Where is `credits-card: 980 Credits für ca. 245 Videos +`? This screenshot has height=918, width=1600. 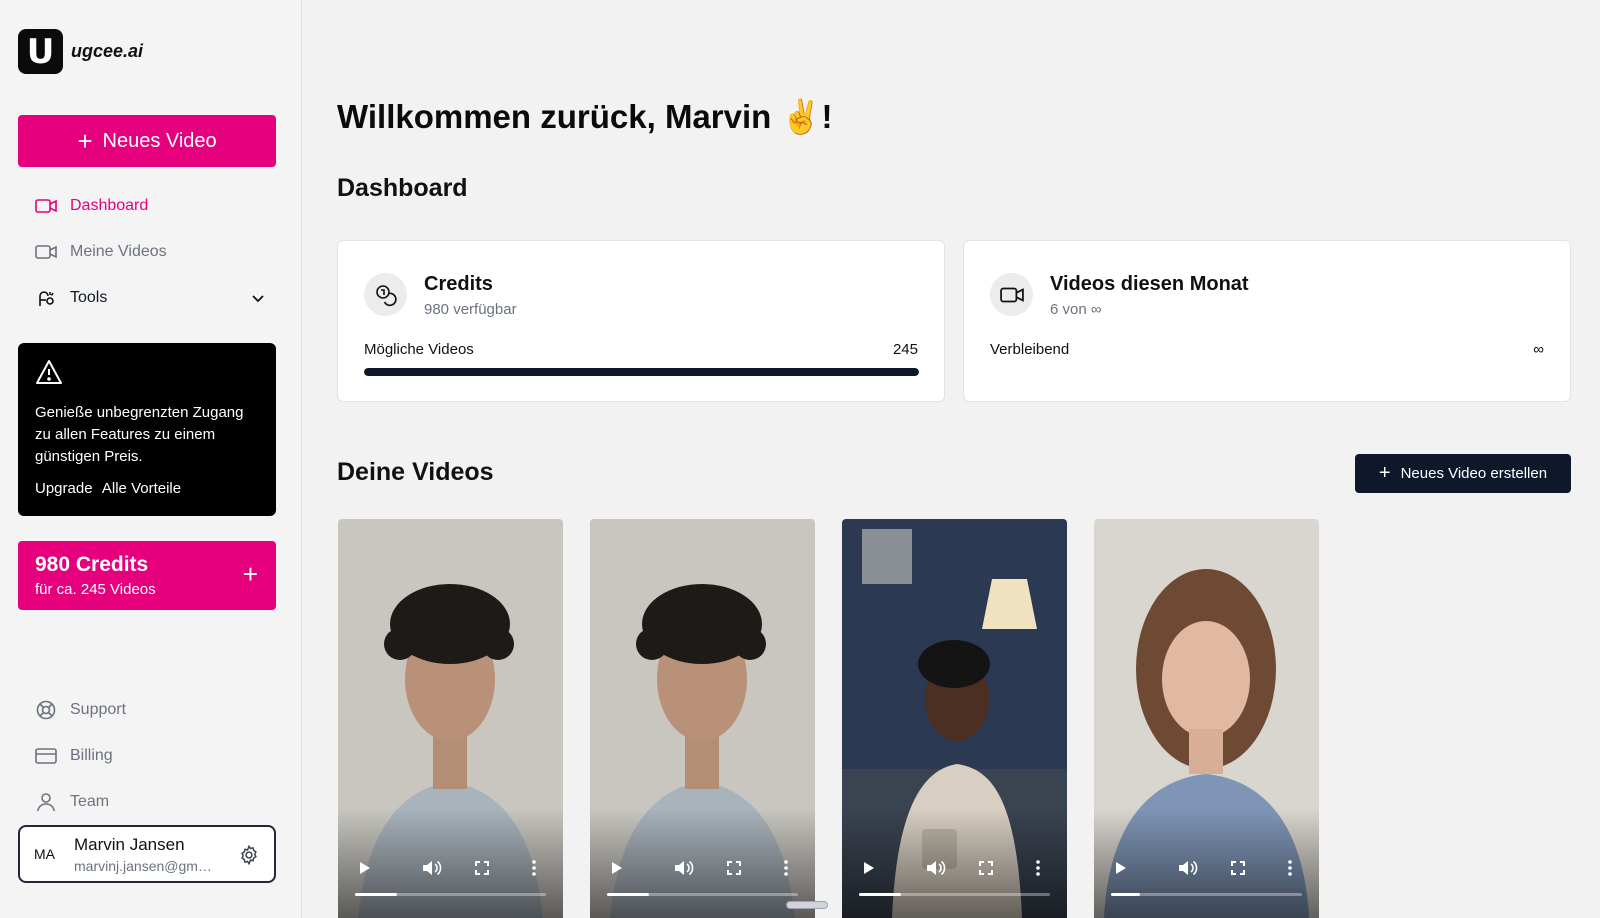 credits-card: 980 Credits für ca. 245 Videos + is located at coordinates (147, 575).